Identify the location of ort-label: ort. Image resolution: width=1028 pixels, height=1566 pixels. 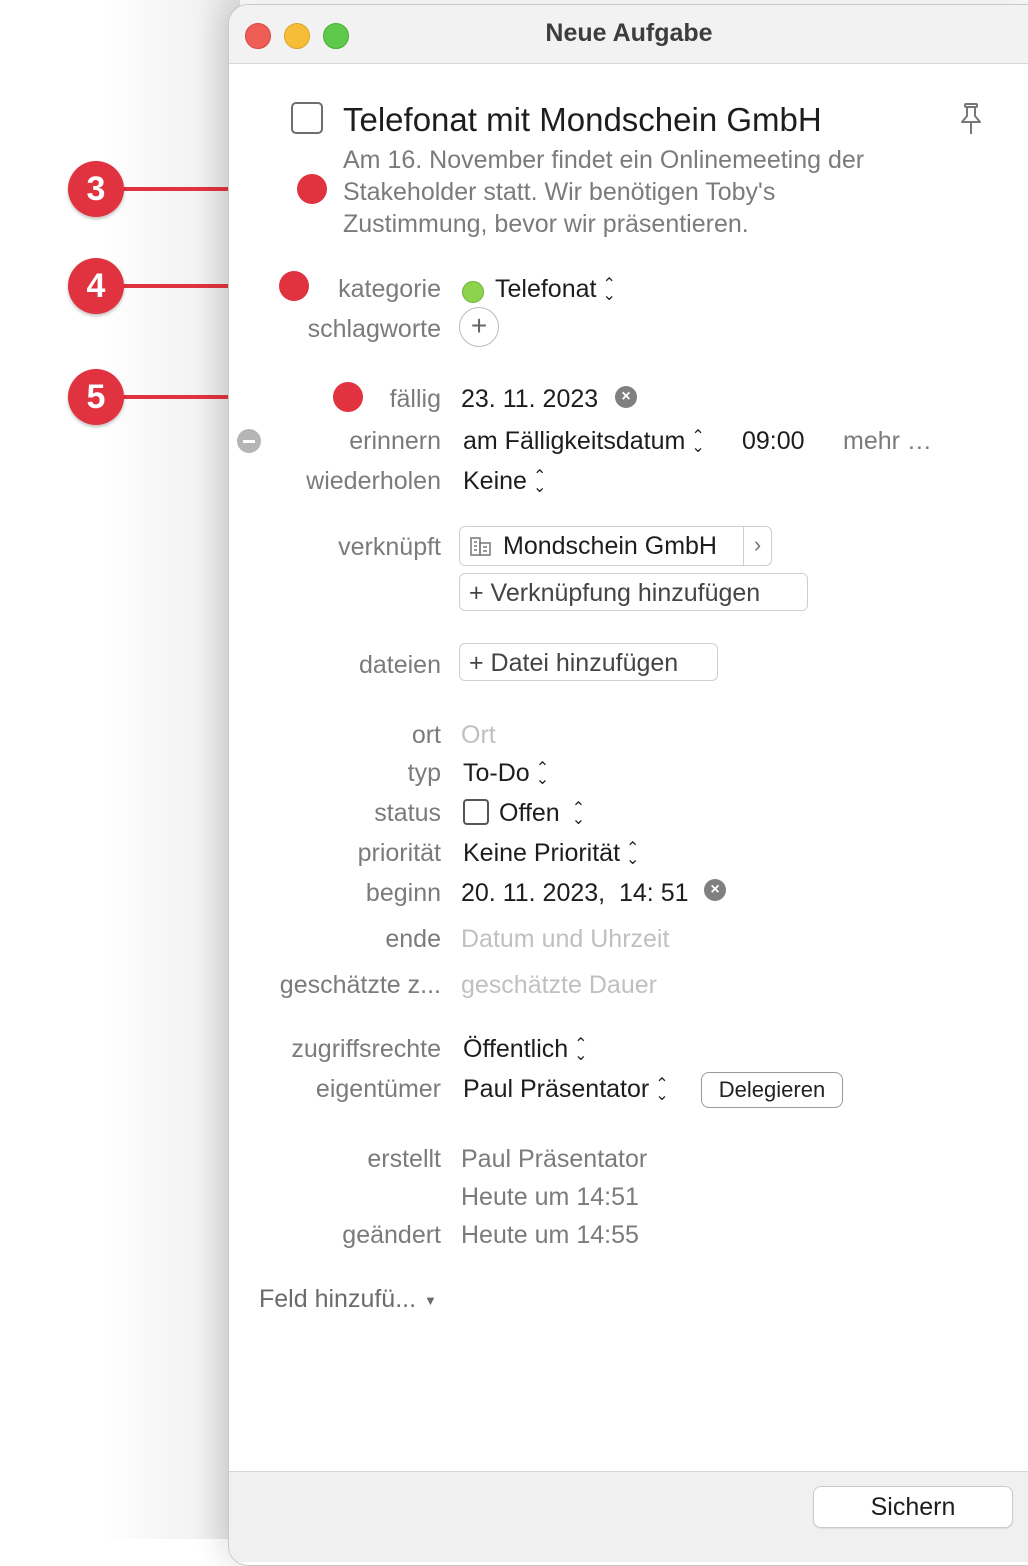
(426, 735).